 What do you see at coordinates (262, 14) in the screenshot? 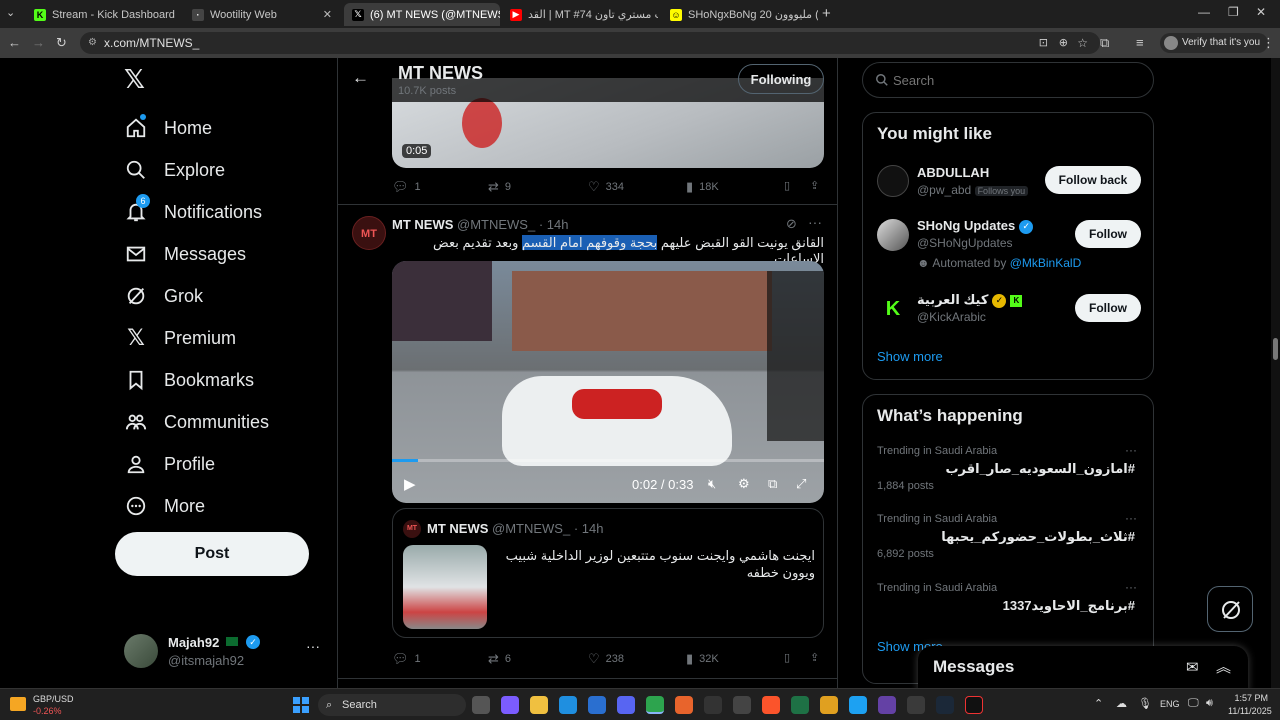
I see `tab-wootility: · Wootility Web ✕` at bounding box center [262, 14].